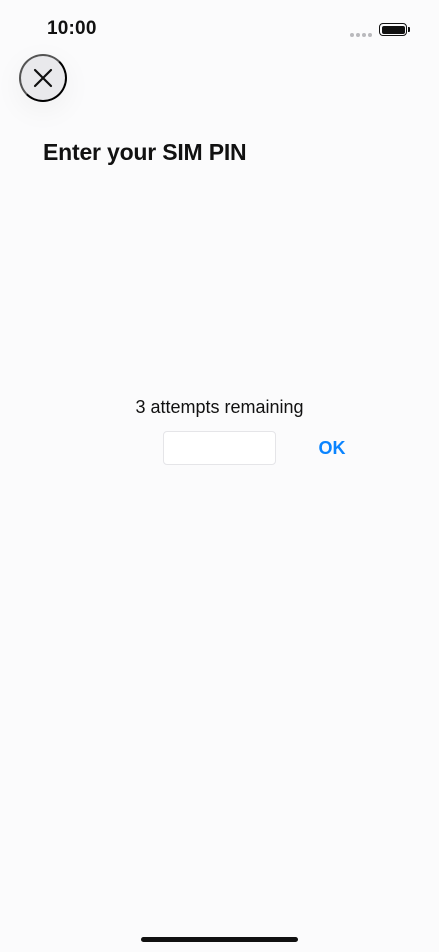  Describe the element at coordinates (394, 29) in the screenshot. I see `battery-icon` at that location.